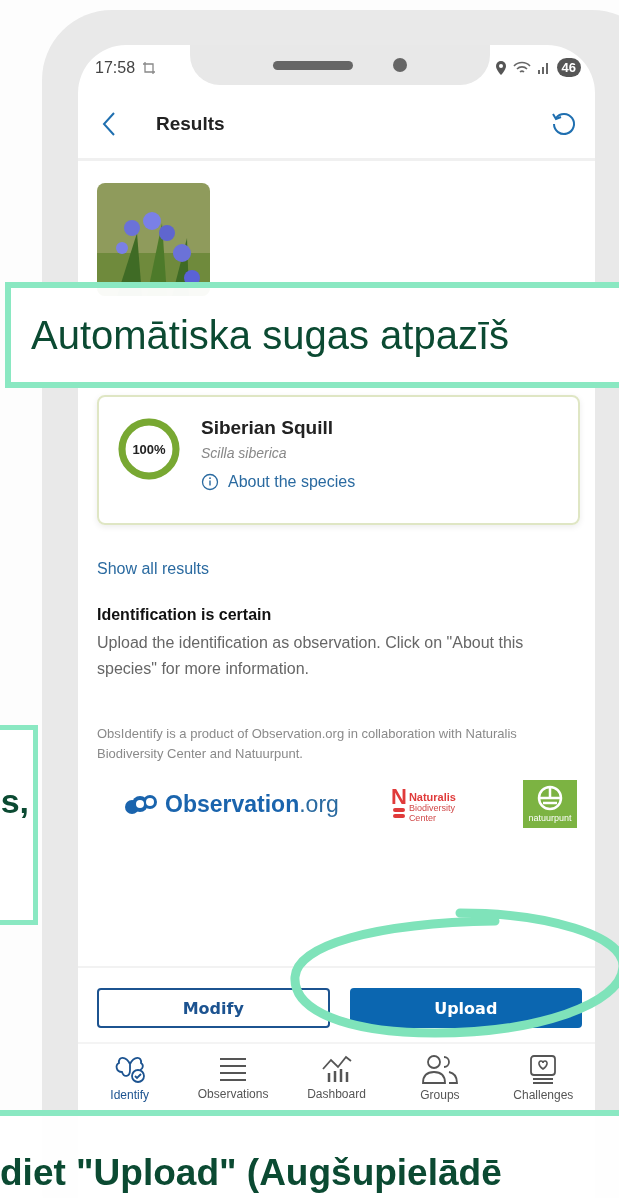  I want to click on about-species-link: About the species, so click(292, 482).